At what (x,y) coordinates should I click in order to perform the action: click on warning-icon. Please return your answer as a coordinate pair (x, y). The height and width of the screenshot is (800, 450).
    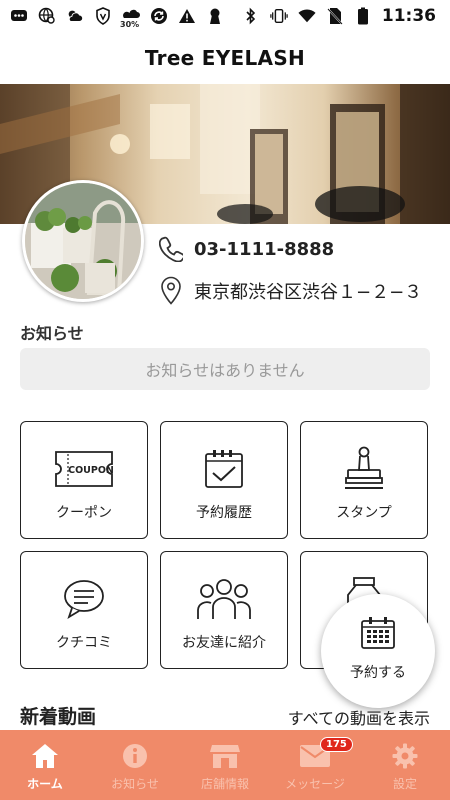
    Looking at the image, I should click on (187, 16).